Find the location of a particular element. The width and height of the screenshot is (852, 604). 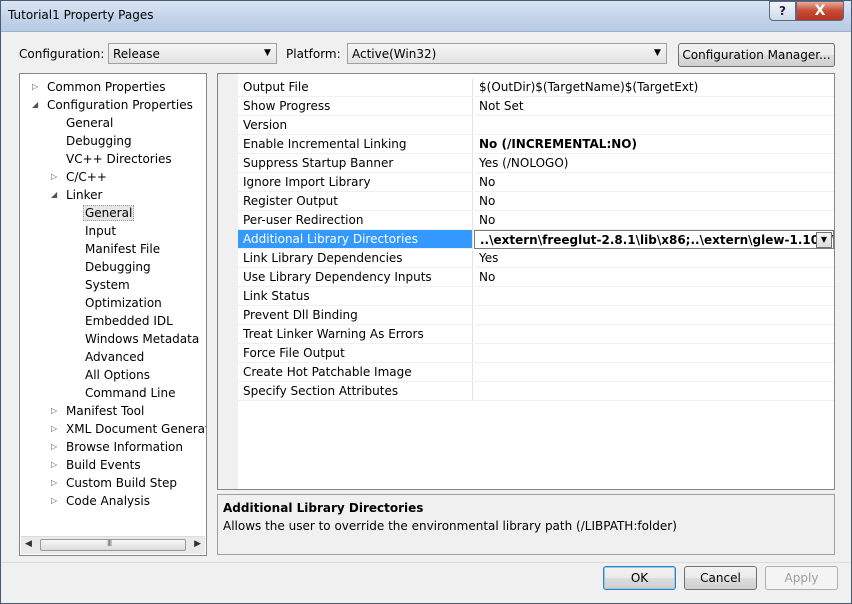

property-row: Create Hot Patchable Image is located at coordinates (536, 372).